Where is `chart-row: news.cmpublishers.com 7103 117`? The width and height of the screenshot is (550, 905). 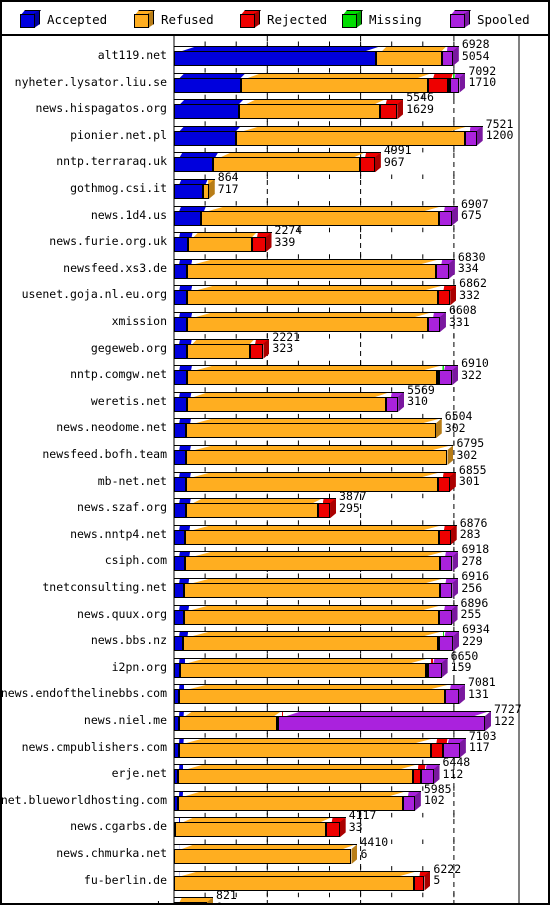
chart-row: news.cmpublishers.com 7103 117 is located at coordinates (275, 744).